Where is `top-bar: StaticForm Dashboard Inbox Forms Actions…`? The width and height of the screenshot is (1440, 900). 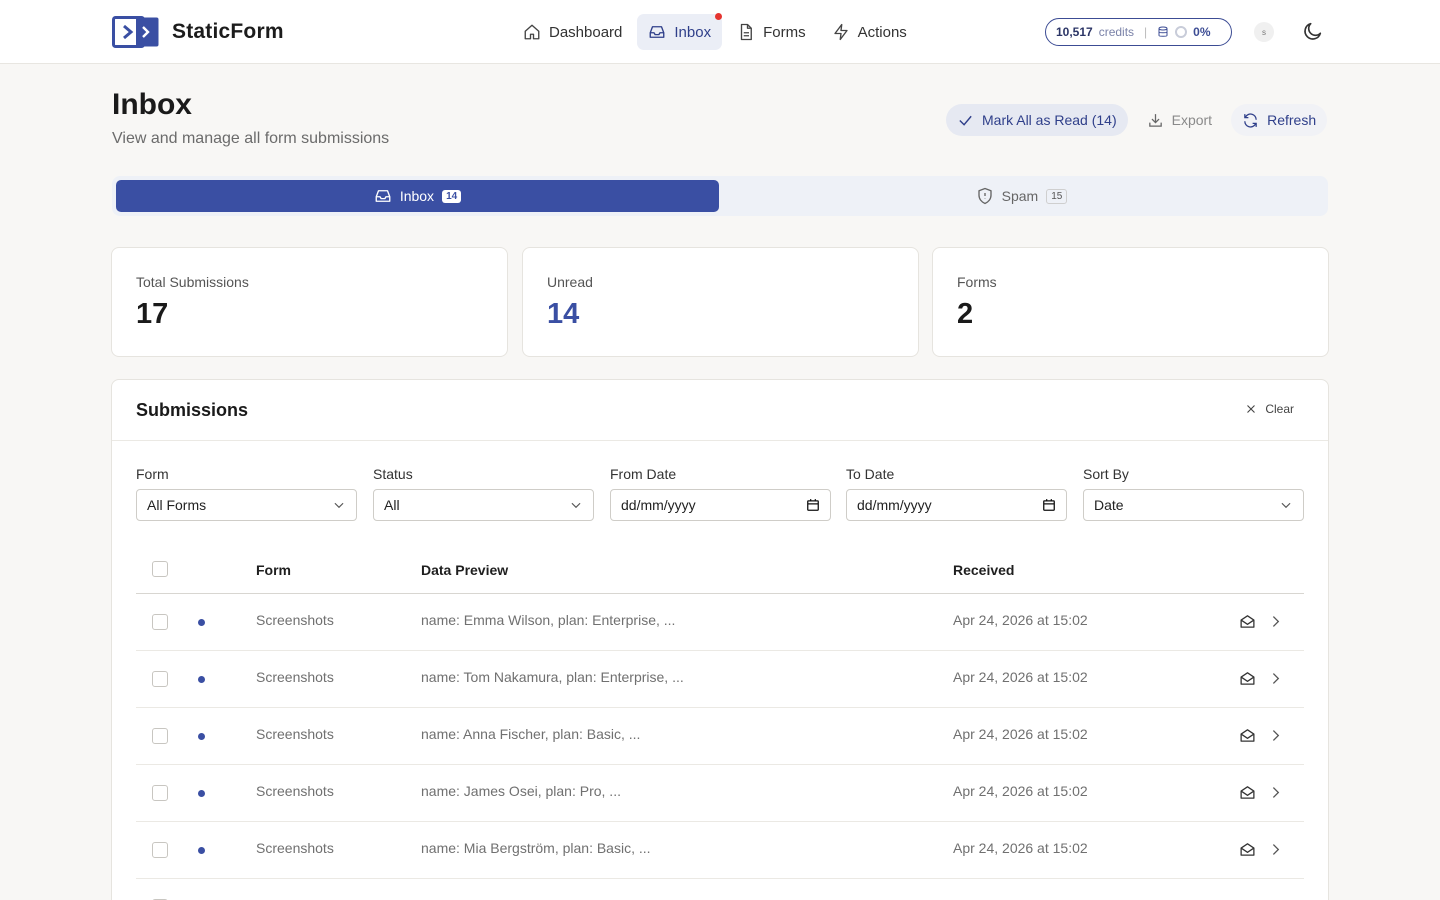
top-bar: StaticForm Dashboard Inbox Forms Actions… is located at coordinates (720, 32).